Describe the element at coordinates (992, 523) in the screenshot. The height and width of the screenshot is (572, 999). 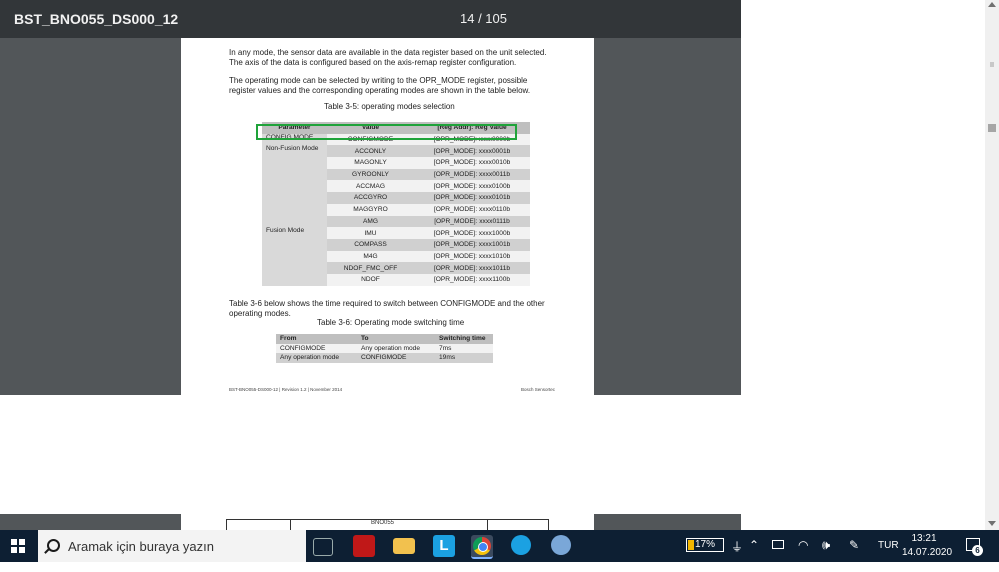
I see `scroll-down-arrow-icon` at that location.